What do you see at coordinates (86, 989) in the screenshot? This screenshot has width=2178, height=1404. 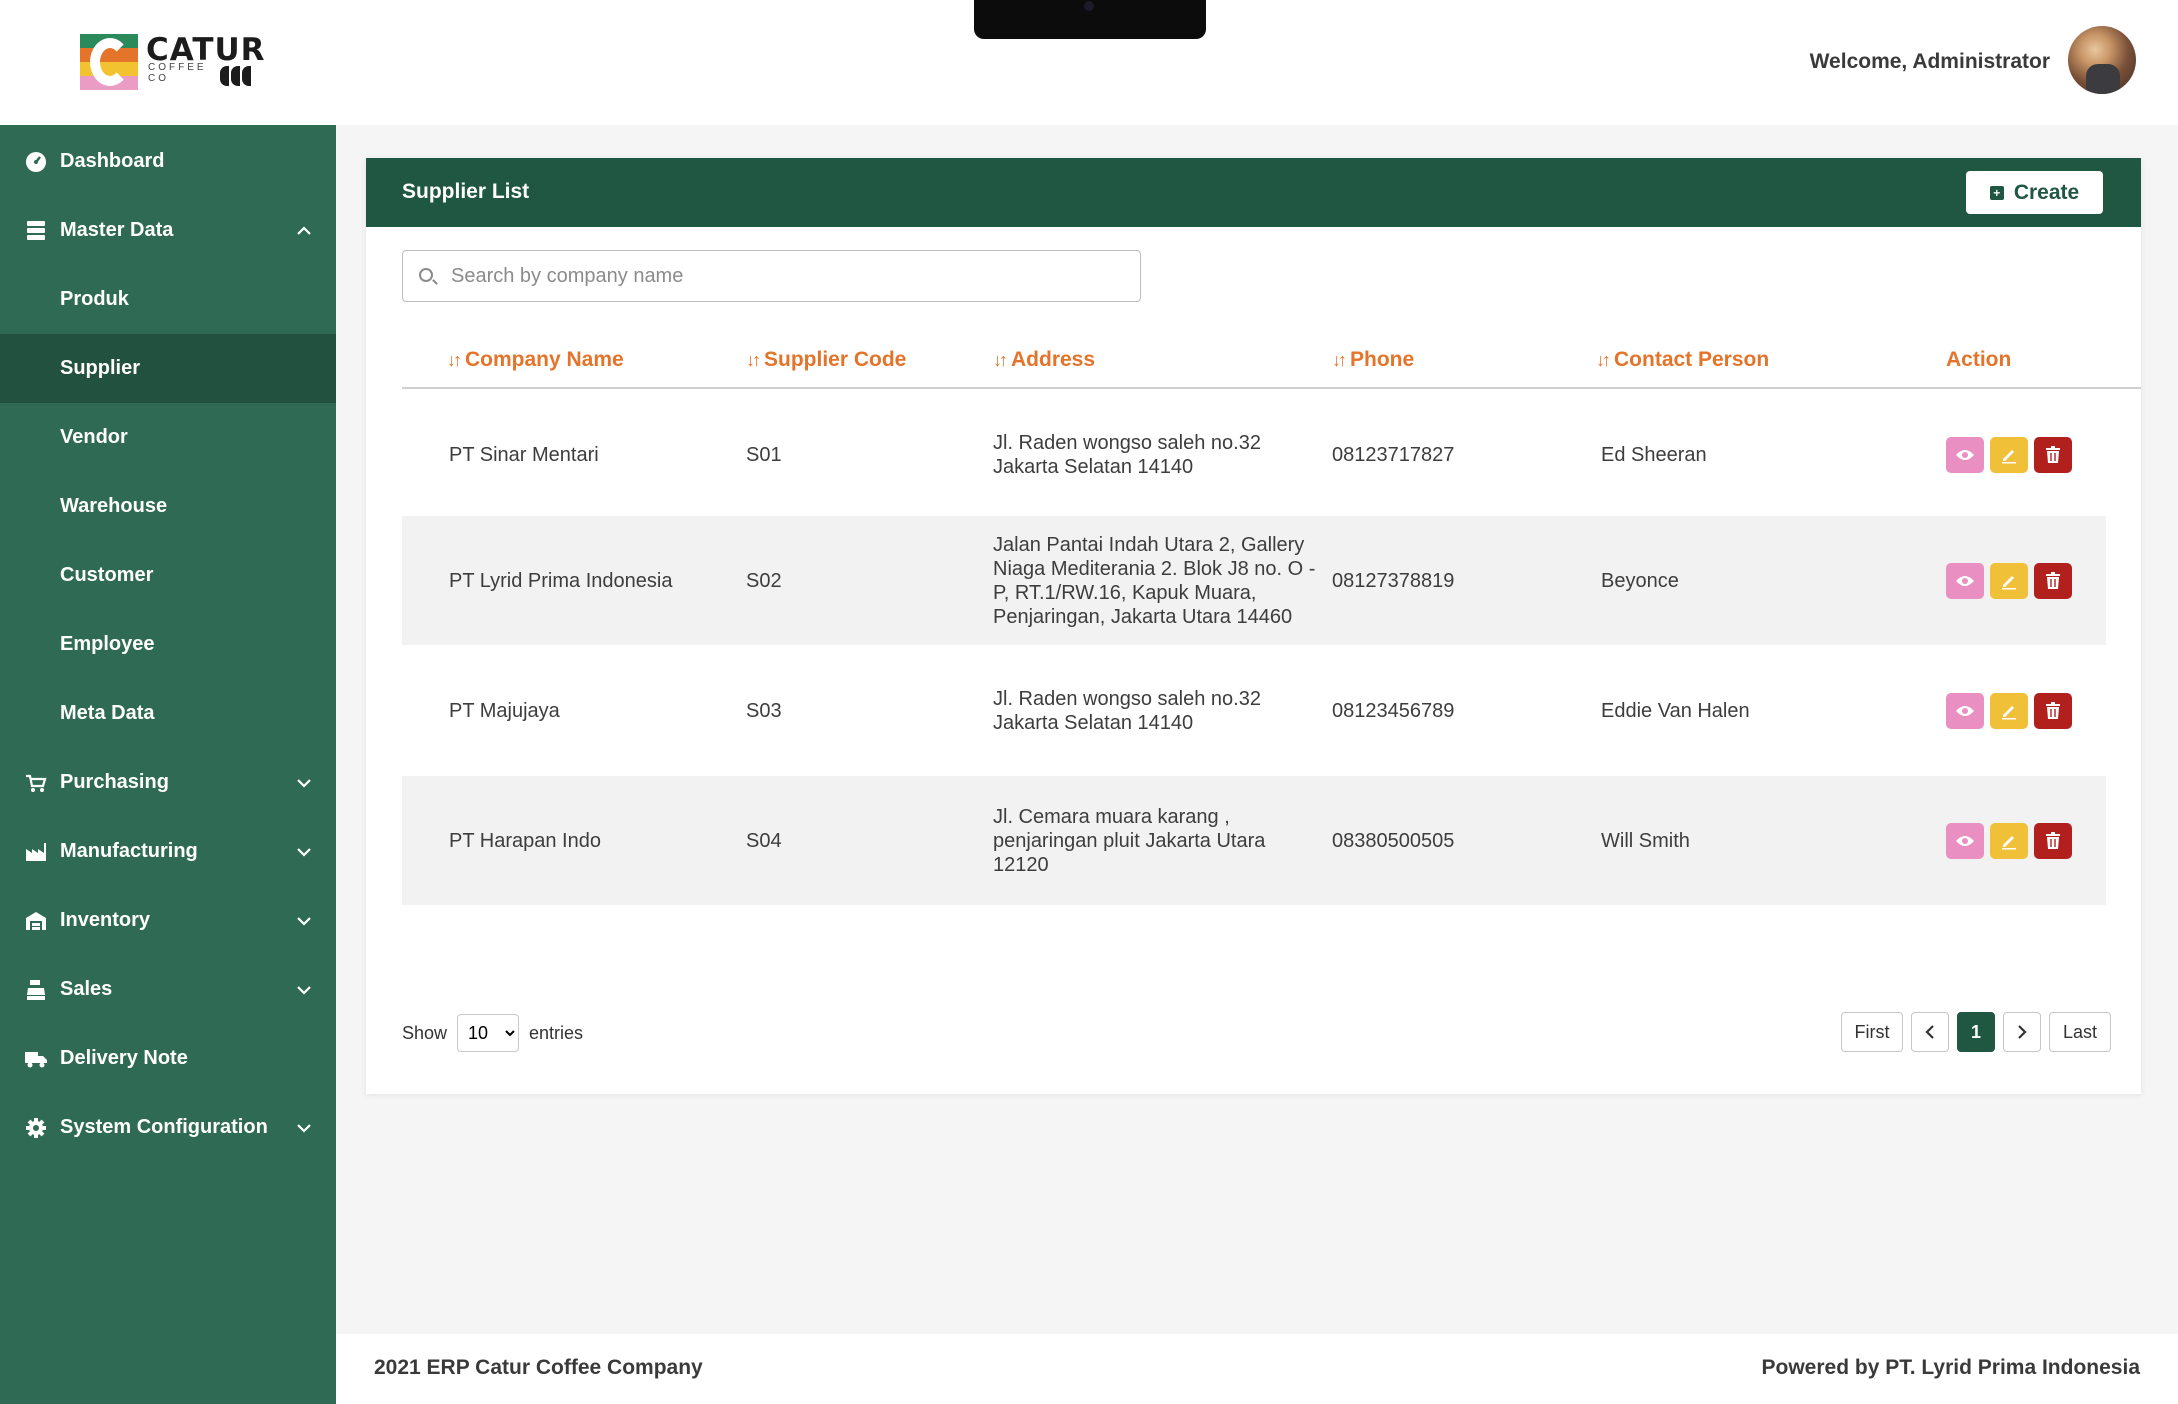 I see `sidebar-item-label: Sales` at bounding box center [86, 989].